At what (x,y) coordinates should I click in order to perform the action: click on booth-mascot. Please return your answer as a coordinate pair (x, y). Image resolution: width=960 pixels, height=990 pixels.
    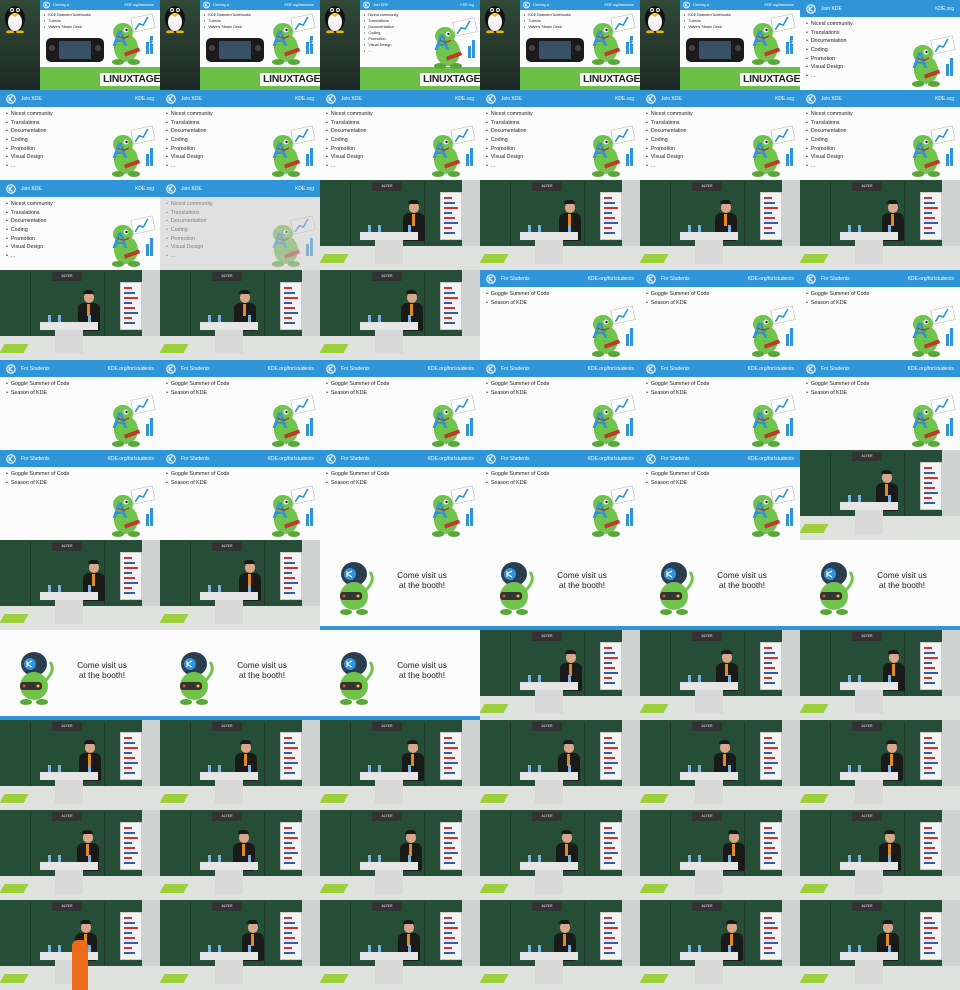
    Looking at the image, I should click on (34, 680).